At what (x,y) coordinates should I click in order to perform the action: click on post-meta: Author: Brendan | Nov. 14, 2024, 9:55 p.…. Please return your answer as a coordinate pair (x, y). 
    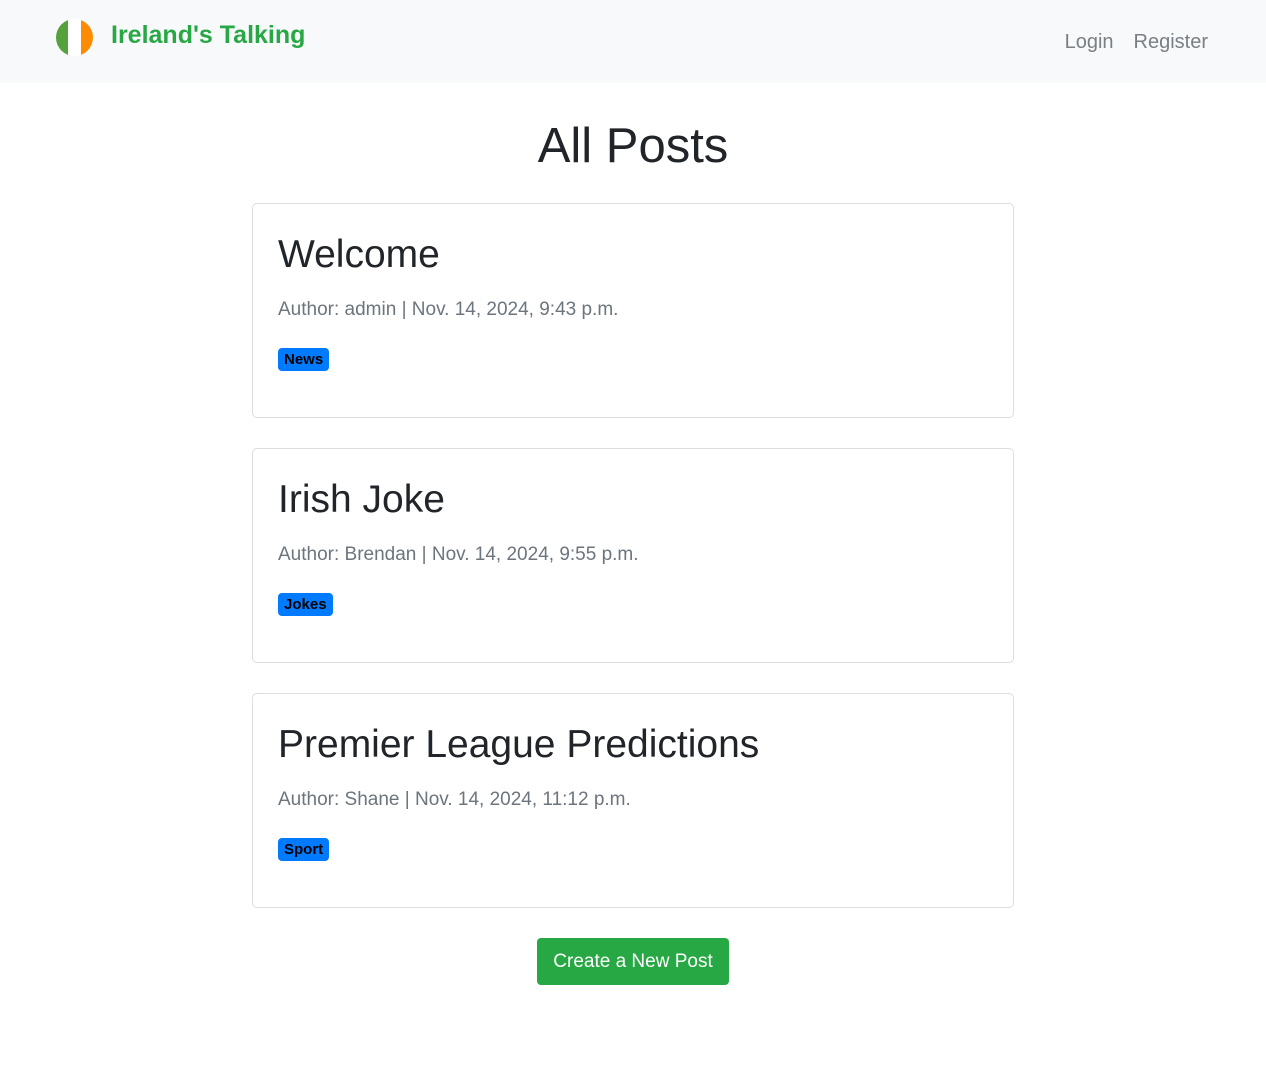
    Looking at the image, I should click on (458, 554).